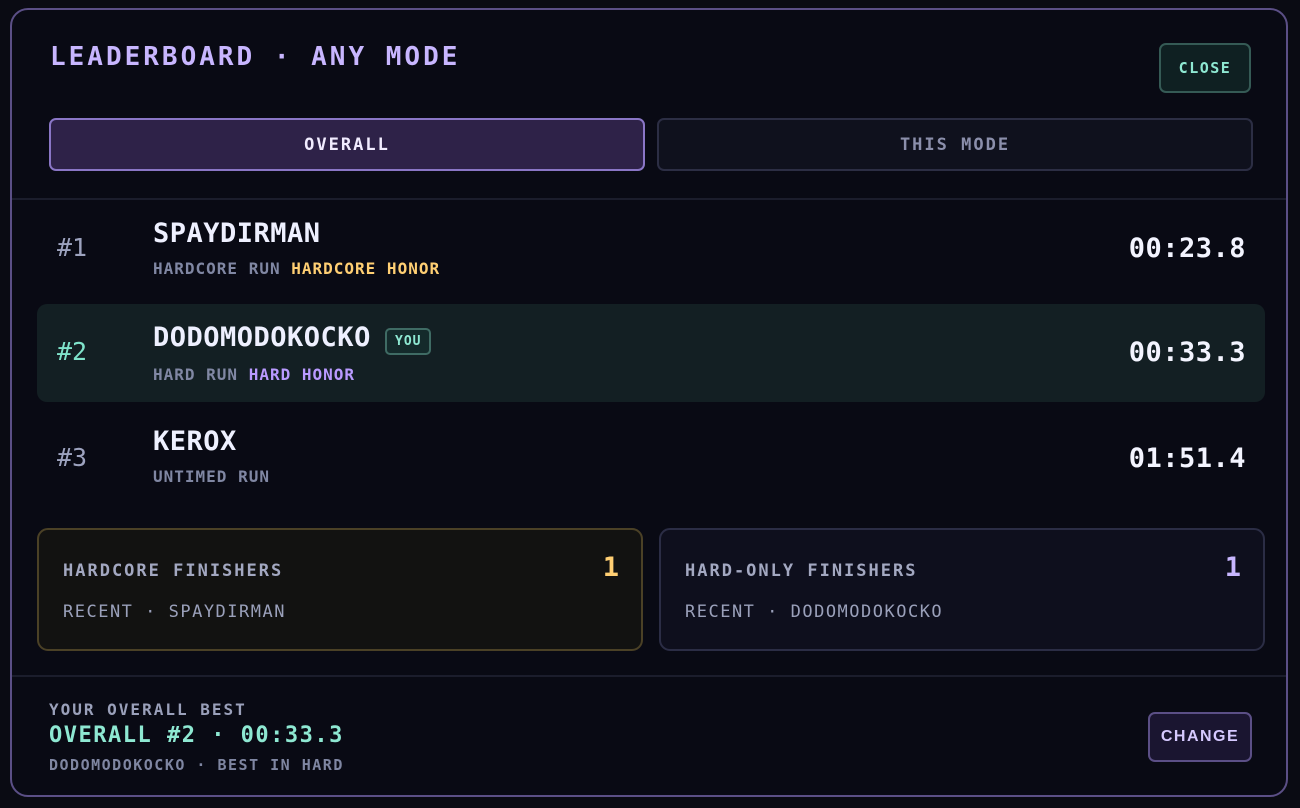  Describe the element at coordinates (237, 233) in the screenshot. I see `player-name: SPAYDIRMAN` at that location.